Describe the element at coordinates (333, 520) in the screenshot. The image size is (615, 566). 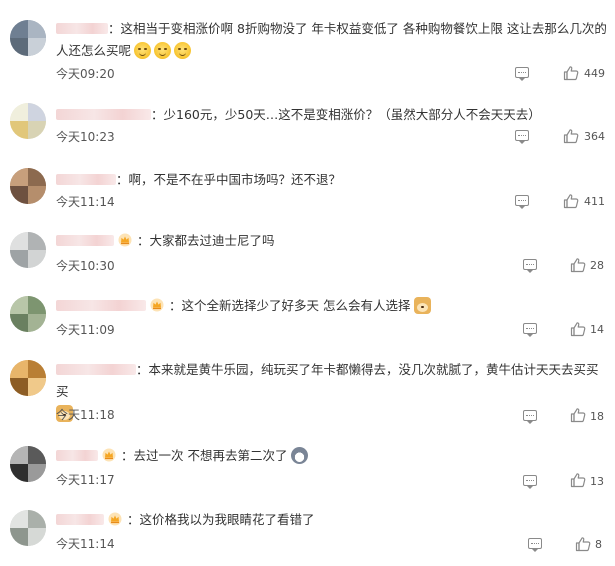
I see `comment-content: ：这价格我以为我眼睛花了看错了` at that location.